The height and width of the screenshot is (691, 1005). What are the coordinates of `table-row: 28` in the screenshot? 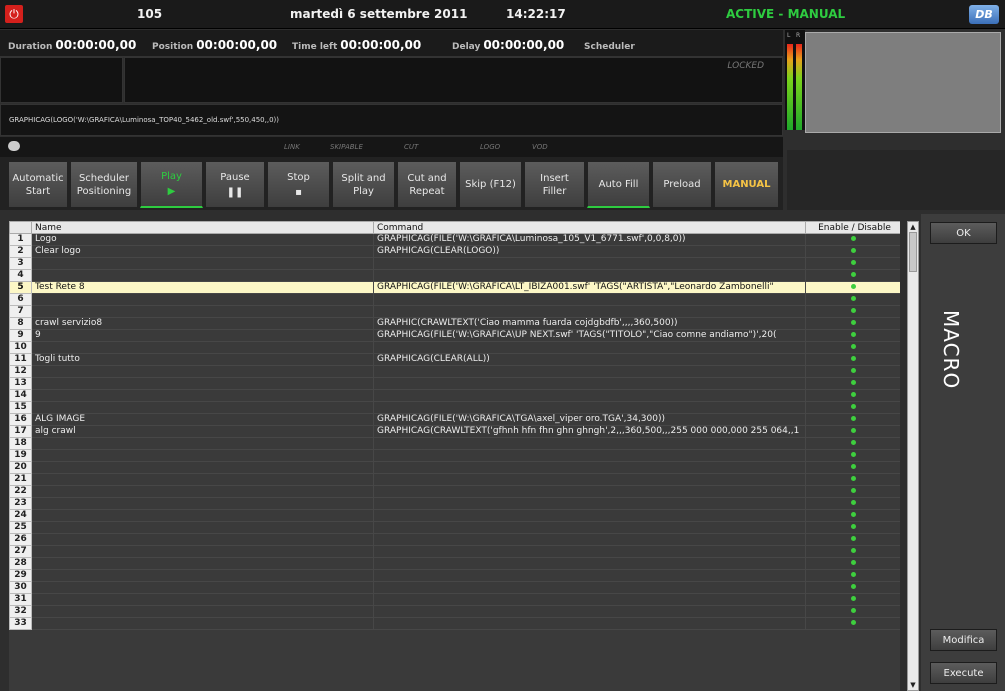 It's located at (454, 563).